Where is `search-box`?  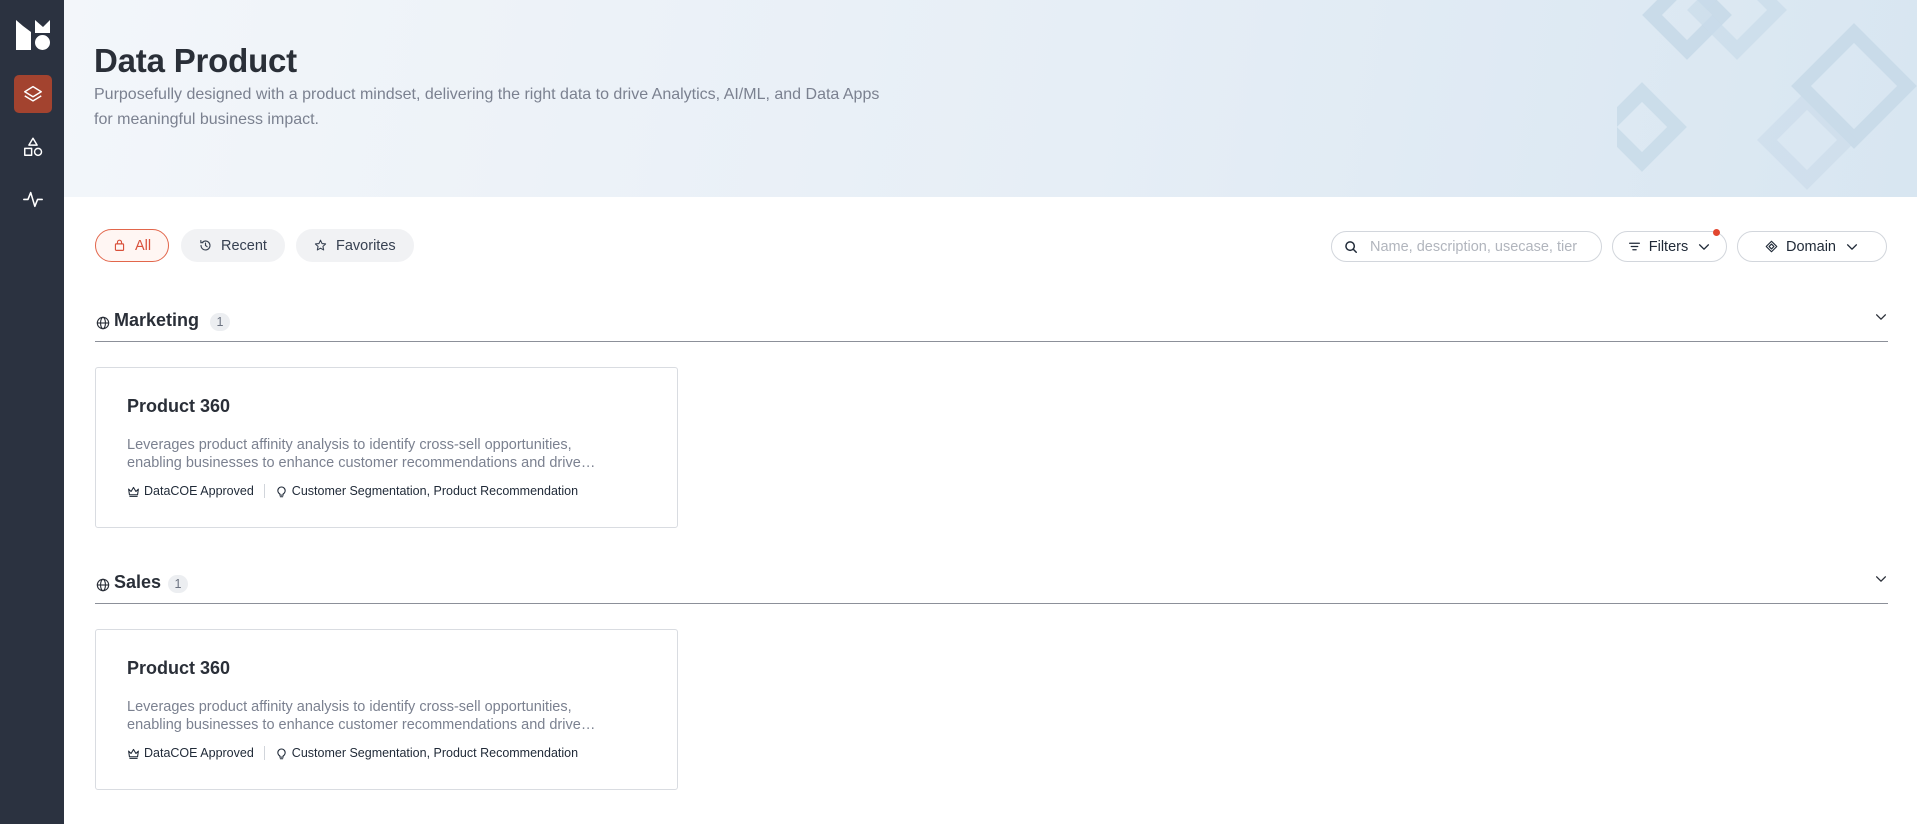
search-box is located at coordinates (1466, 246).